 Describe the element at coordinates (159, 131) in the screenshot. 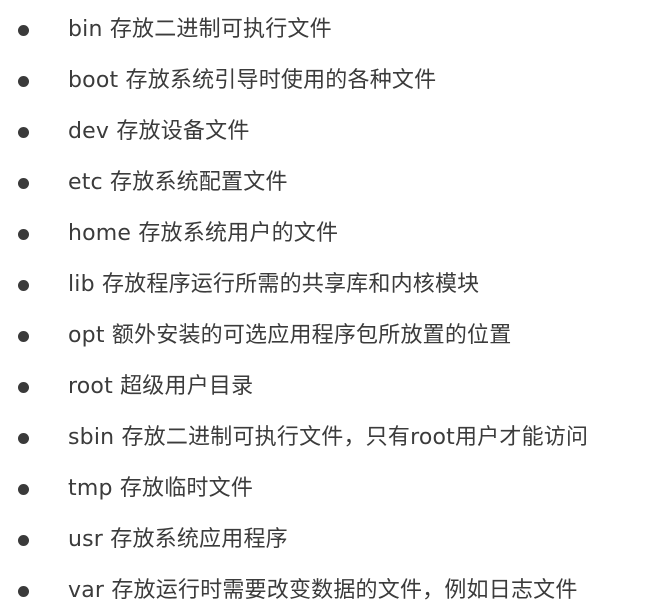

I see `list-item-text: dev 存放设备文件` at that location.